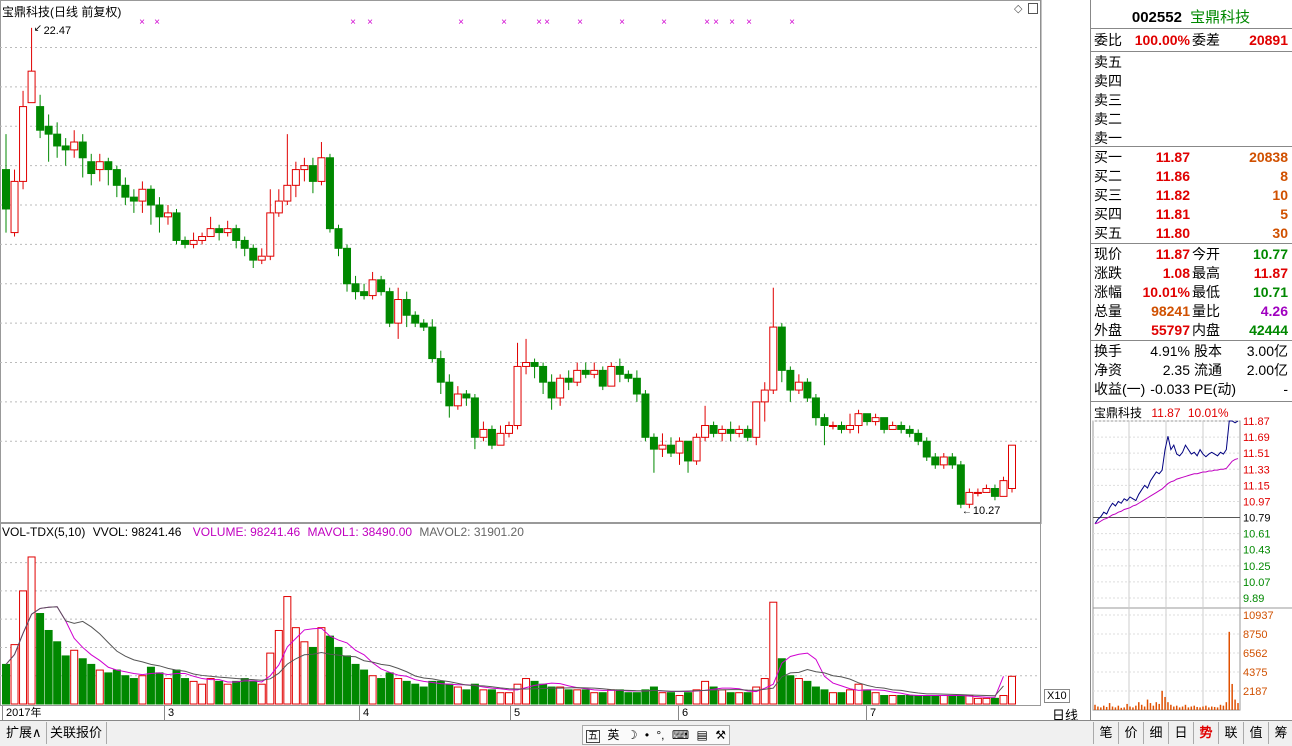  What do you see at coordinates (1192, 214) in the screenshot?
I see `buy-row: 买四 11.81 5` at bounding box center [1192, 214].